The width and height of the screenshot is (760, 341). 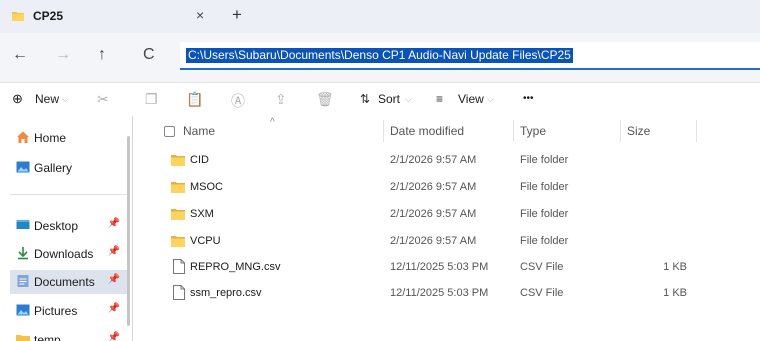 I want to click on tab-title: CP25, so click(x=48, y=16).